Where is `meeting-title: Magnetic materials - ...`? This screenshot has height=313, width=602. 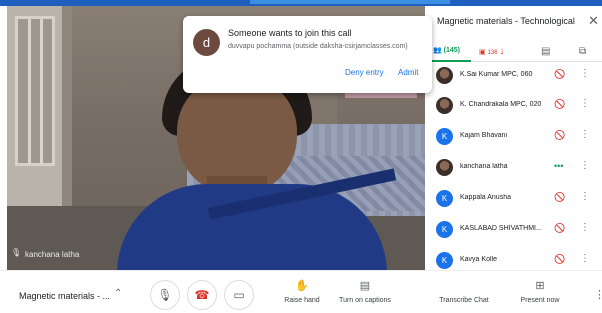
meeting-title: Magnetic materials - ... is located at coordinates (64, 296).